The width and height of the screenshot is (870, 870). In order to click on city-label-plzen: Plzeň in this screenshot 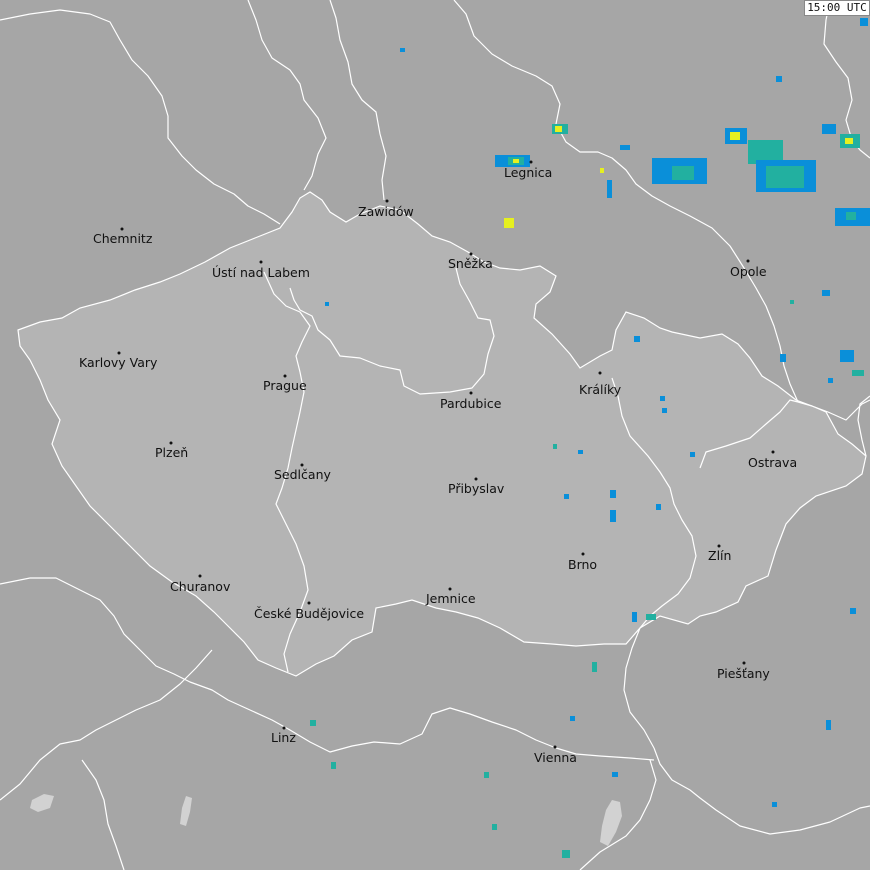, I will do `click(171, 452)`.